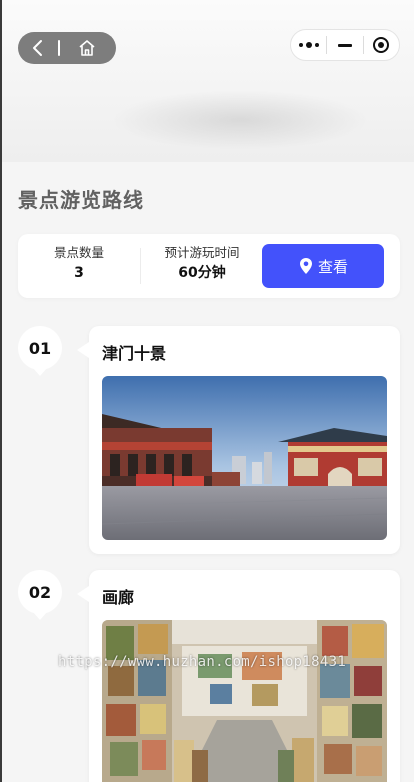 The width and height of the screenshot is (414, 782). What do you see at coordinates (40, 595) in the screenshot?
I see `route-index-badge: 02` at bounding box center [40, 595].